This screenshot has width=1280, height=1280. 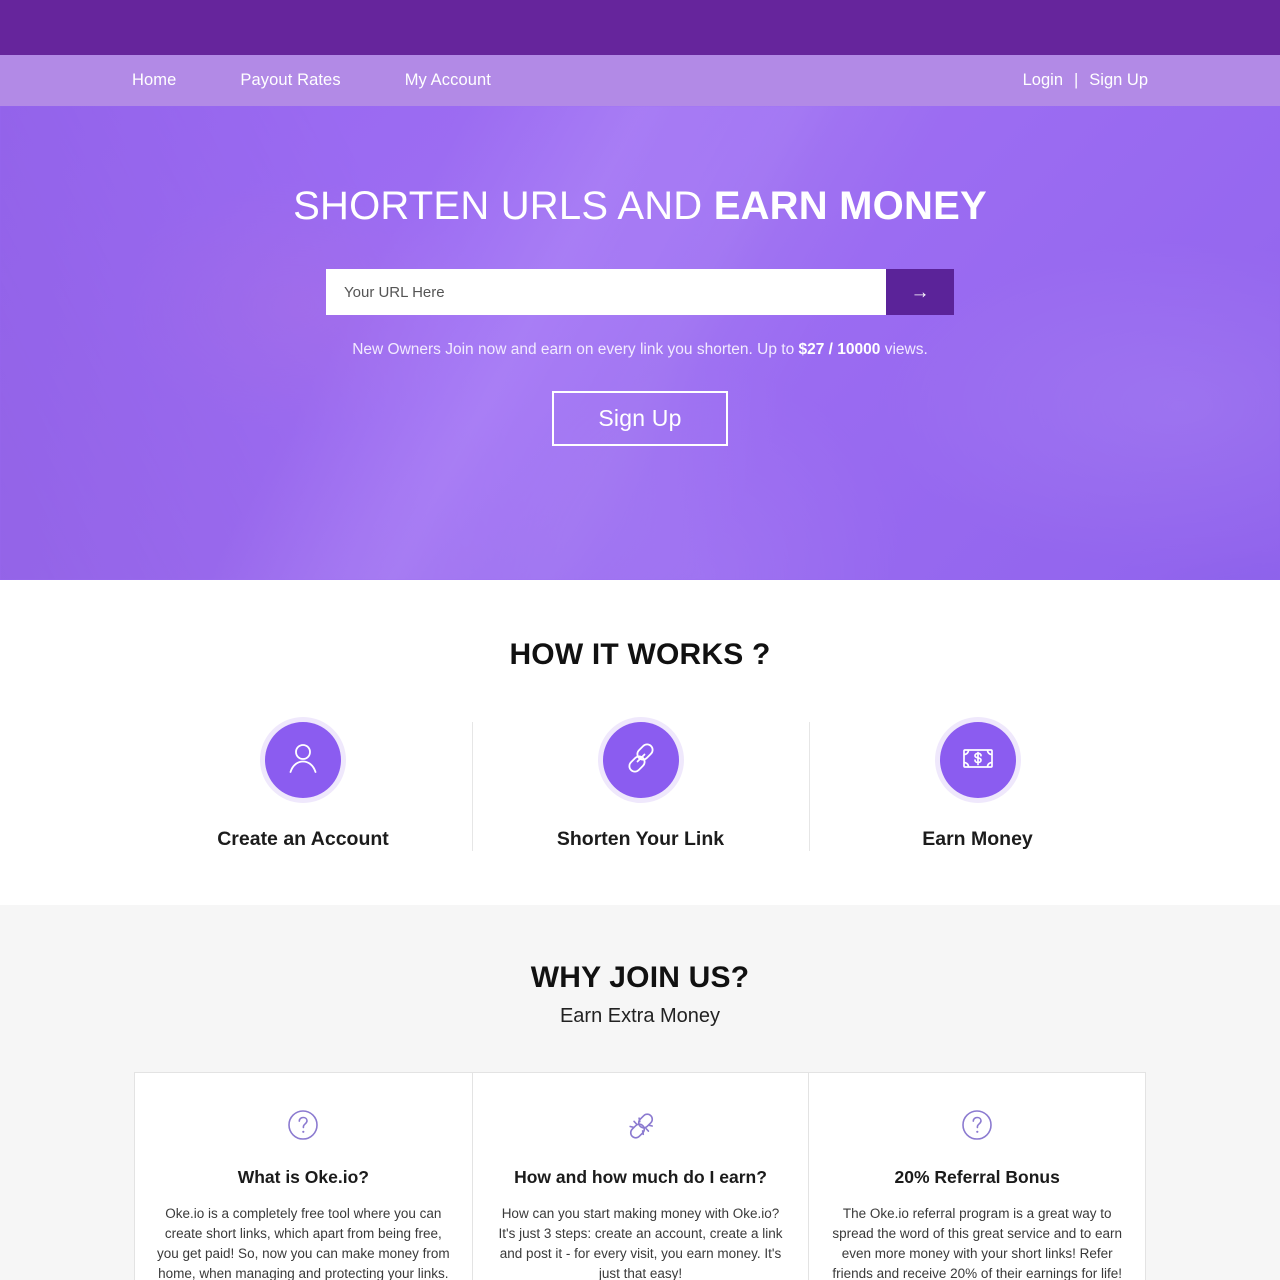 I want to click on hero-subtitle-suffix: views., so click(x=904, y=349).